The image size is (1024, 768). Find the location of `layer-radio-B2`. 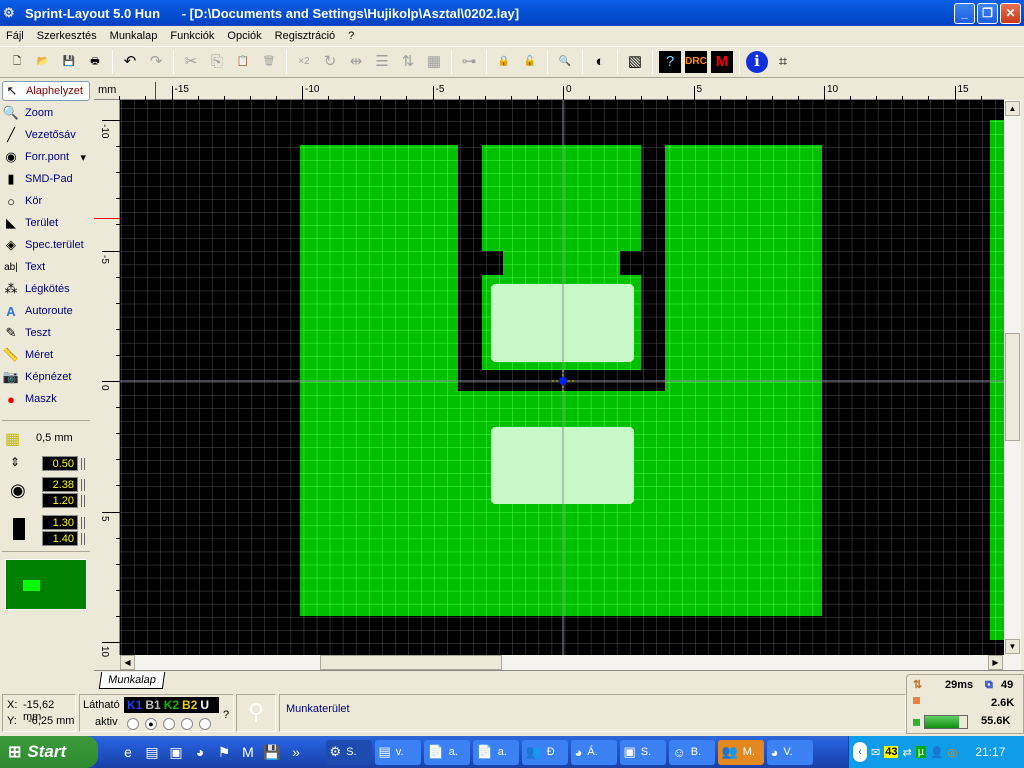

layer-radio-B2 is located at coordinates (187, 724).